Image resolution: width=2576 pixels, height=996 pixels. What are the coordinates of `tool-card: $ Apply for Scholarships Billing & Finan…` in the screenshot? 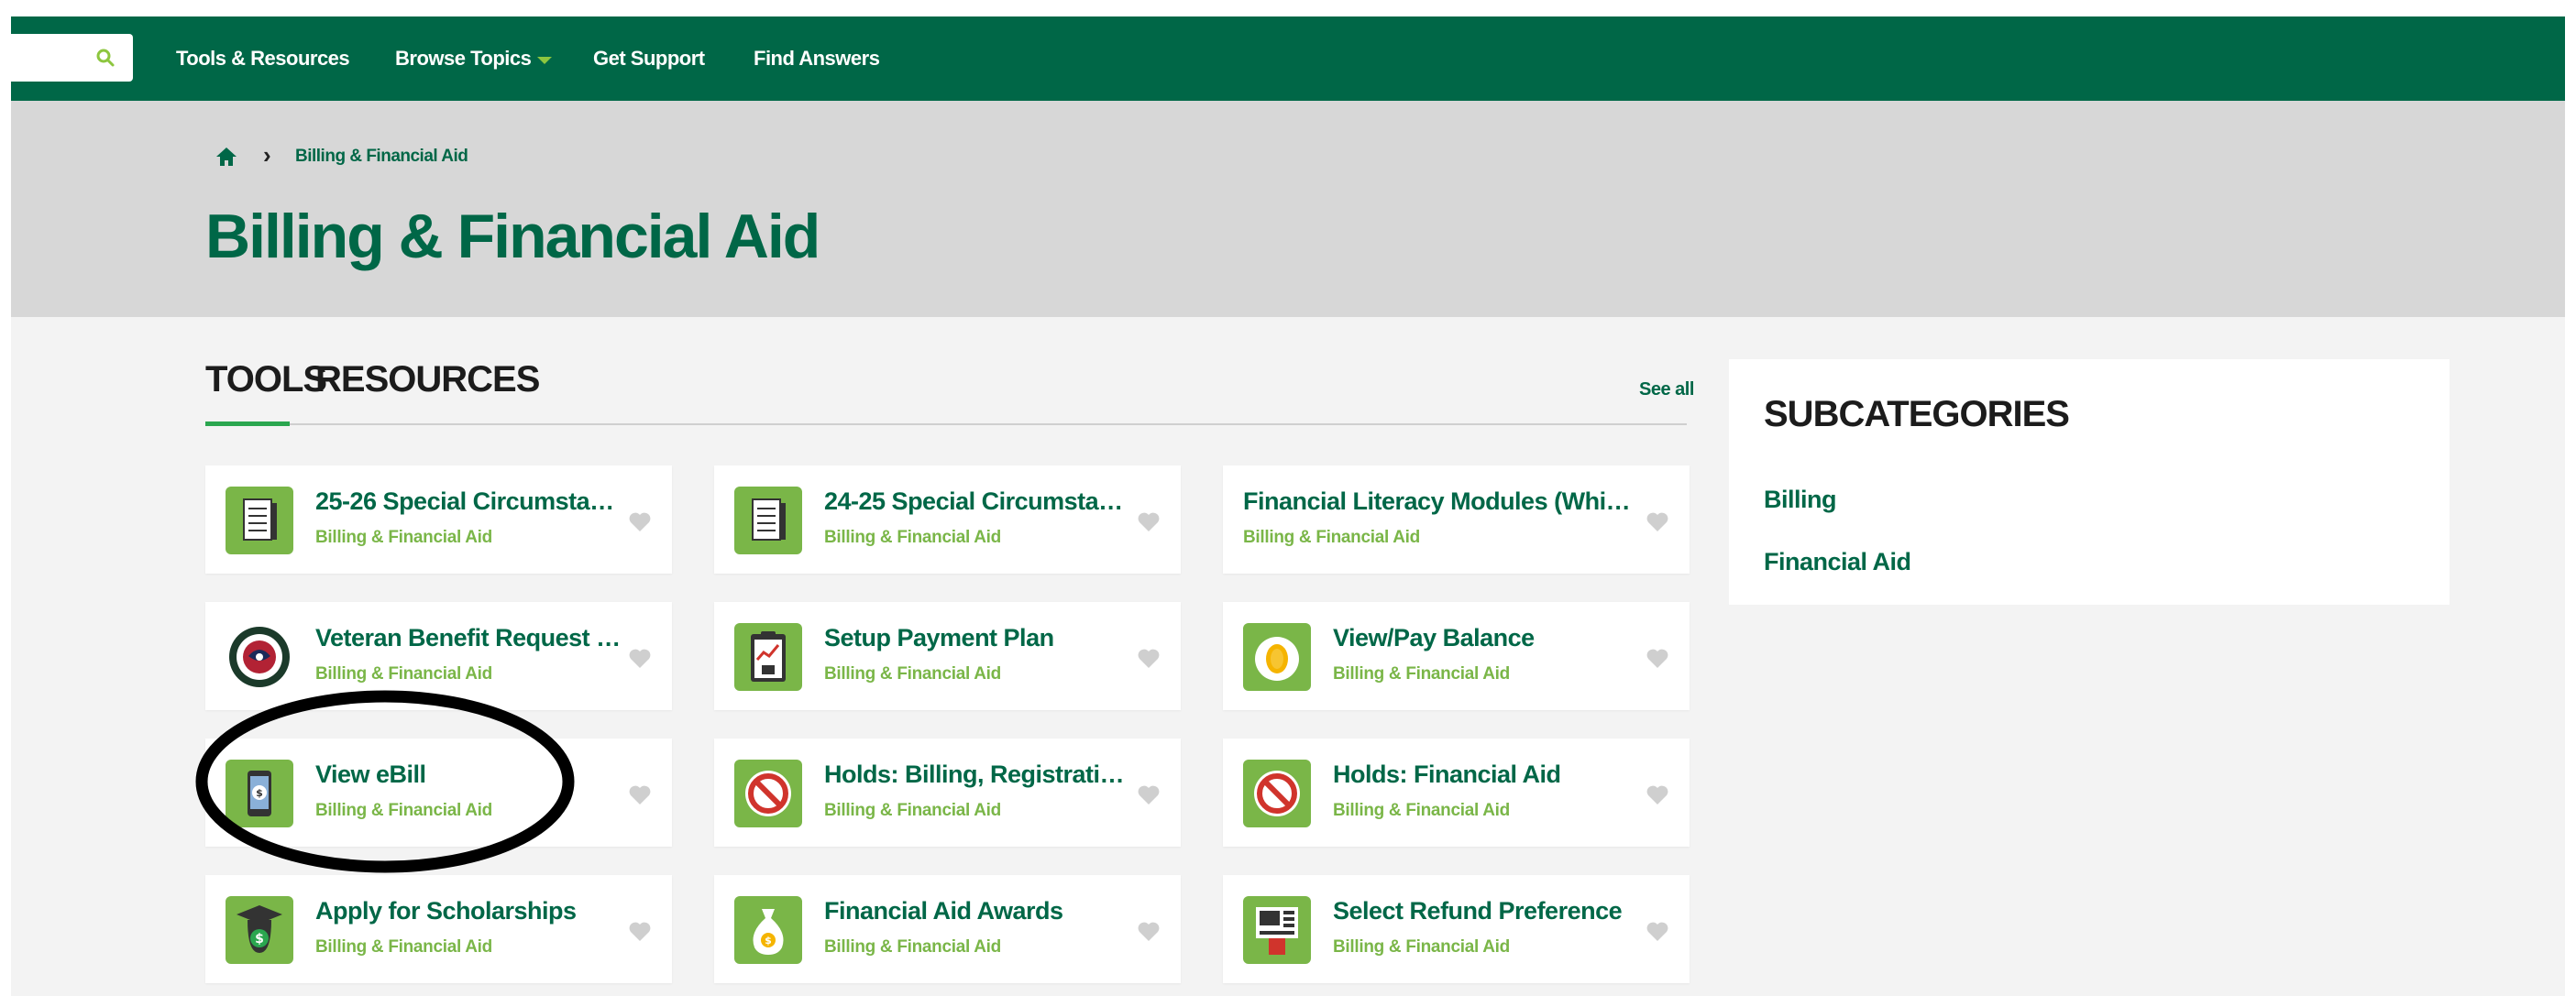 It's located at (438, 929).